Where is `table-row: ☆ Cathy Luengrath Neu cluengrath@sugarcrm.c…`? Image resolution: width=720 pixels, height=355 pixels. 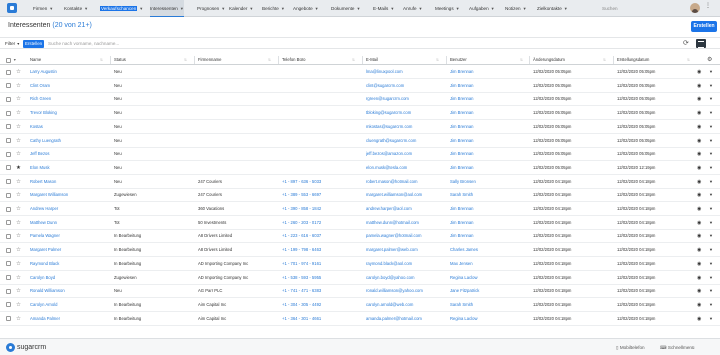 table-row: ☆ Cathy Luengrath Neu cluengrath@sugarcrm.c… is located at coordinates (360, 141).